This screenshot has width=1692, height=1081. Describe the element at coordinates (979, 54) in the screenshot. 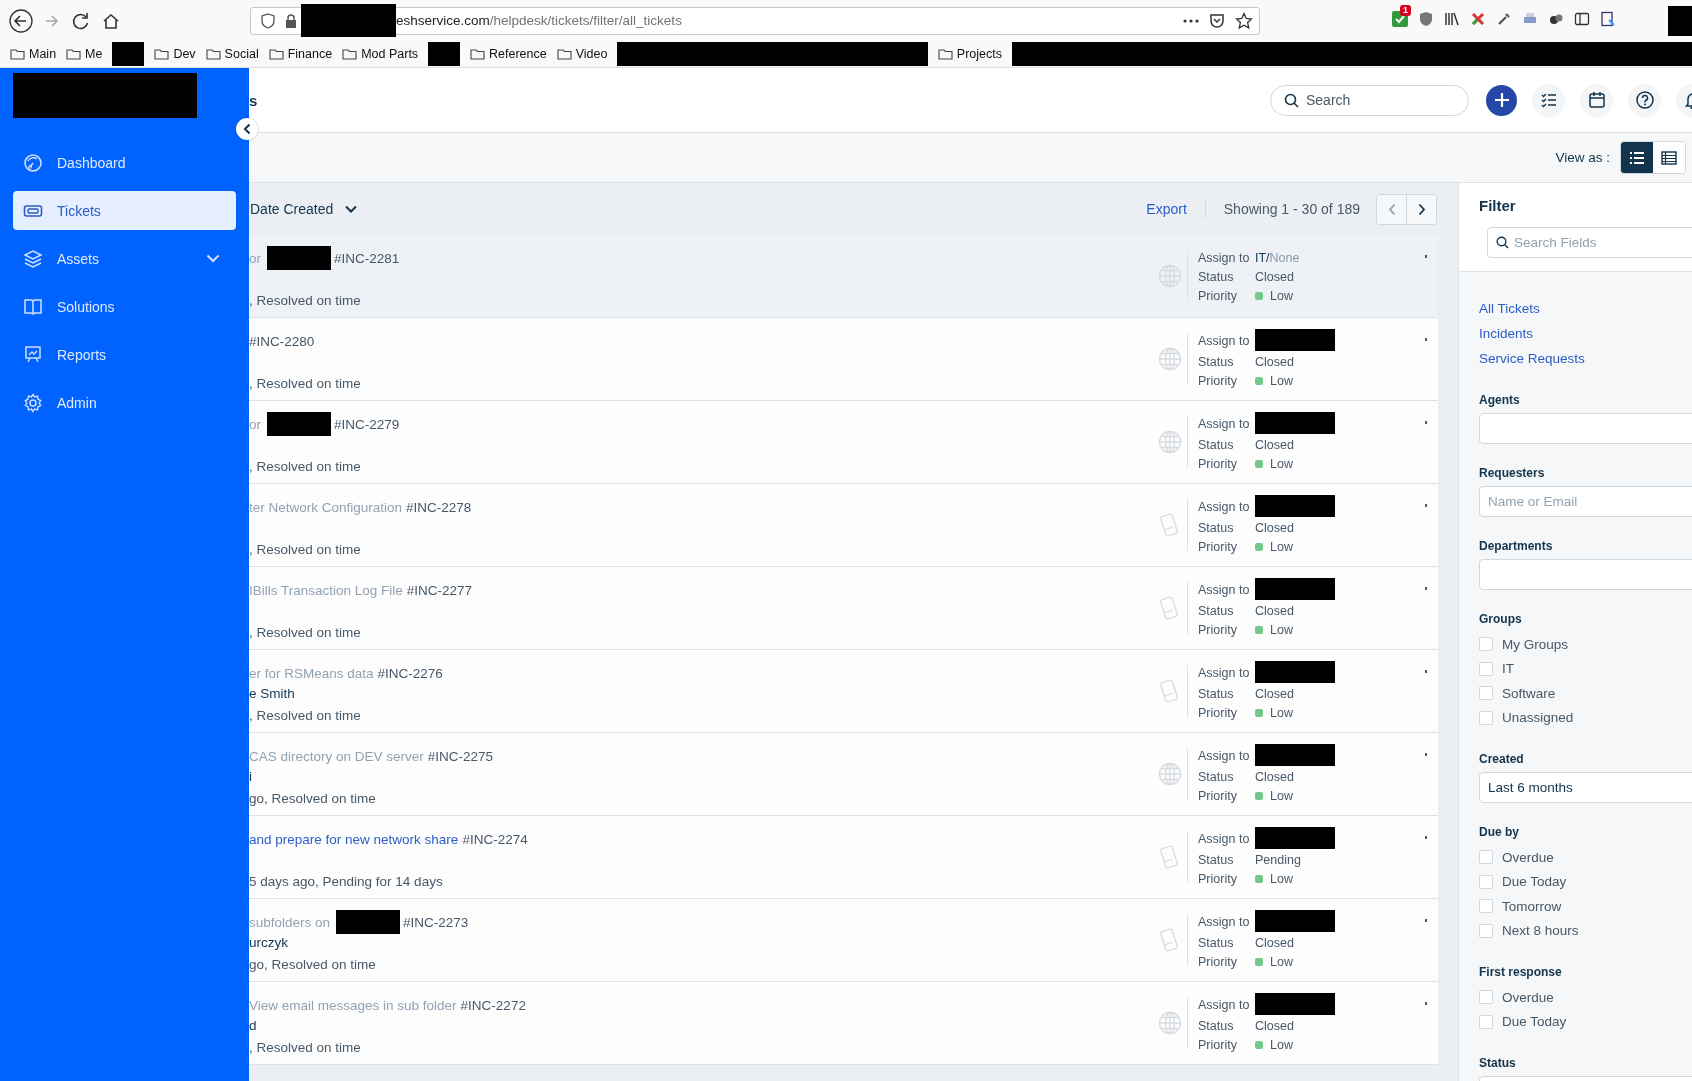

I see `bookmark-link: Projects` at that location.